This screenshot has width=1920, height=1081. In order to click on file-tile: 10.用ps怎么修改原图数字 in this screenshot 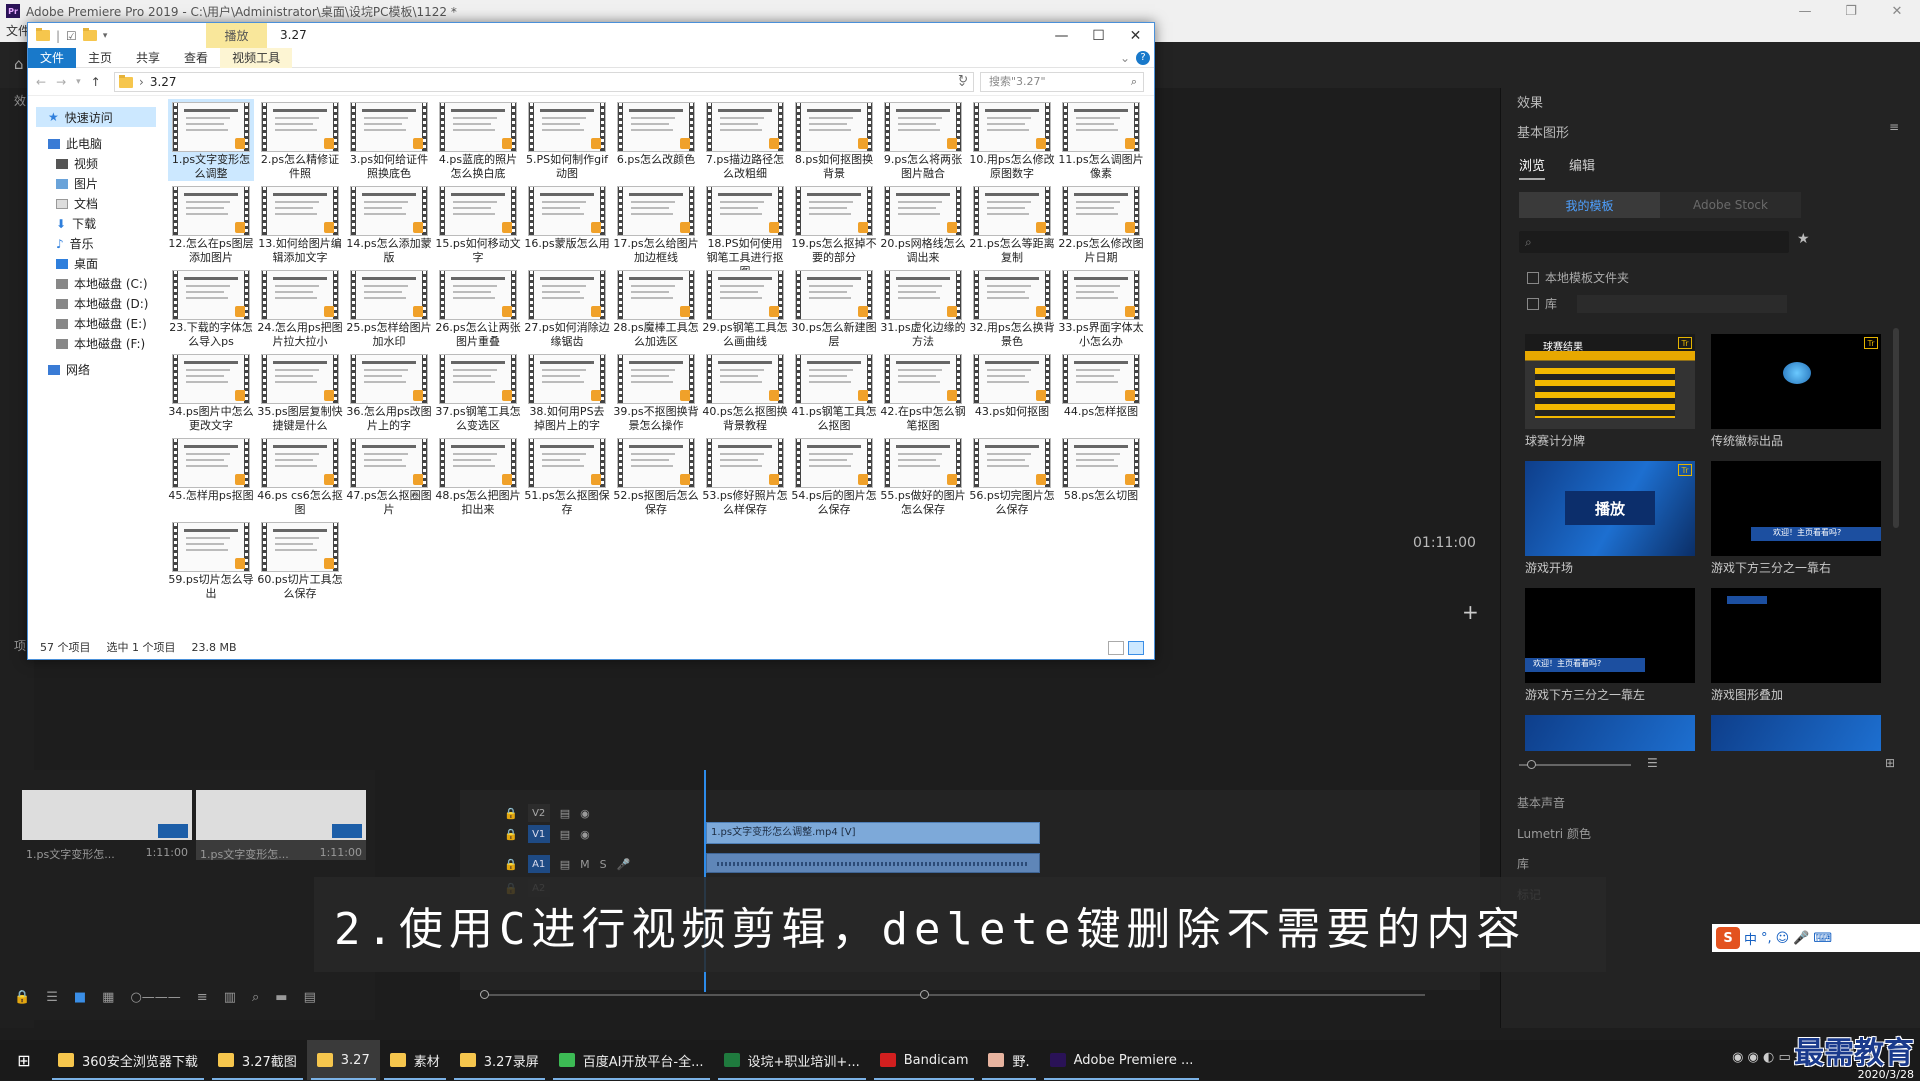, I will do `click(1012, 140)`.